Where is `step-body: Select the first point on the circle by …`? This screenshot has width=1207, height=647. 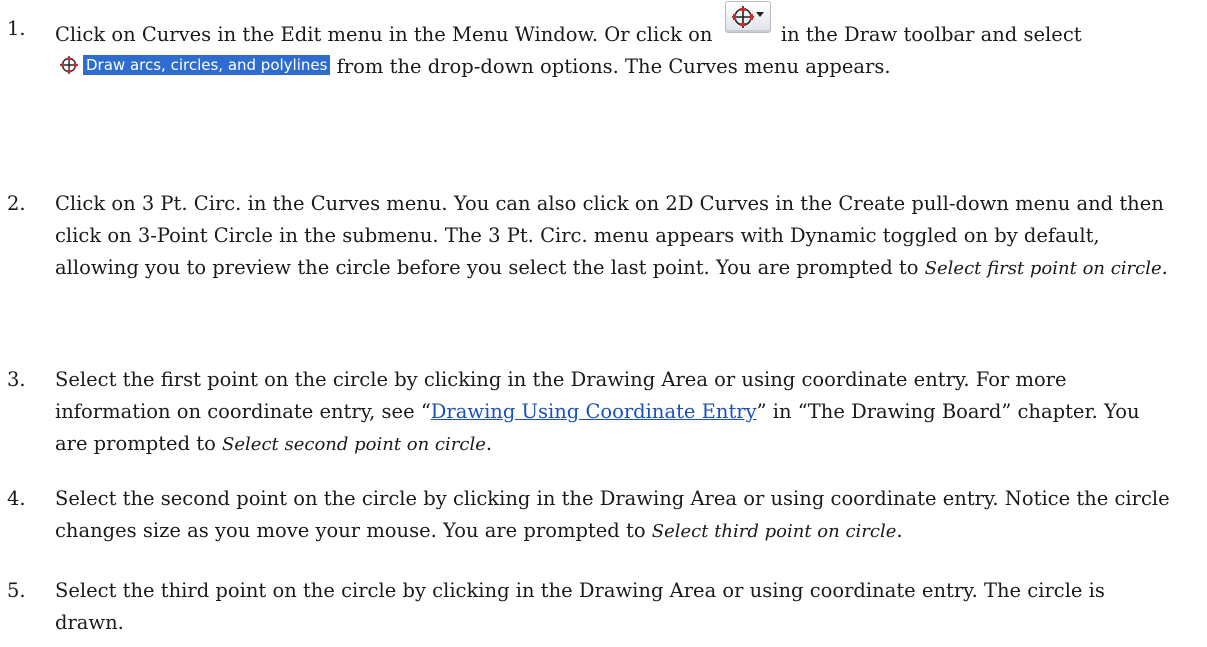 step-body: Select the first point on the circle by … is located at coordinates (615, 412).